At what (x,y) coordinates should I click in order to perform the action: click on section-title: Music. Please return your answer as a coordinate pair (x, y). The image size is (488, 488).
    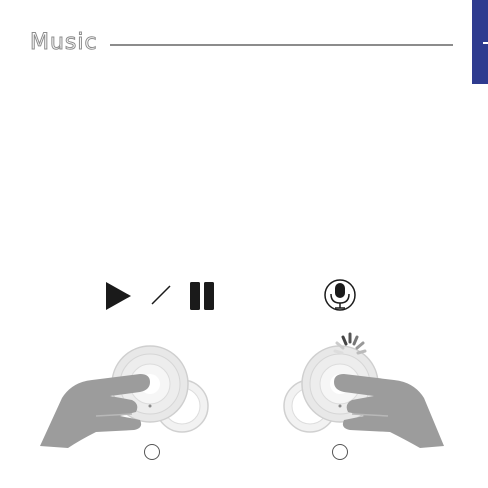
    Looking at the image, I should click on (64, 43).